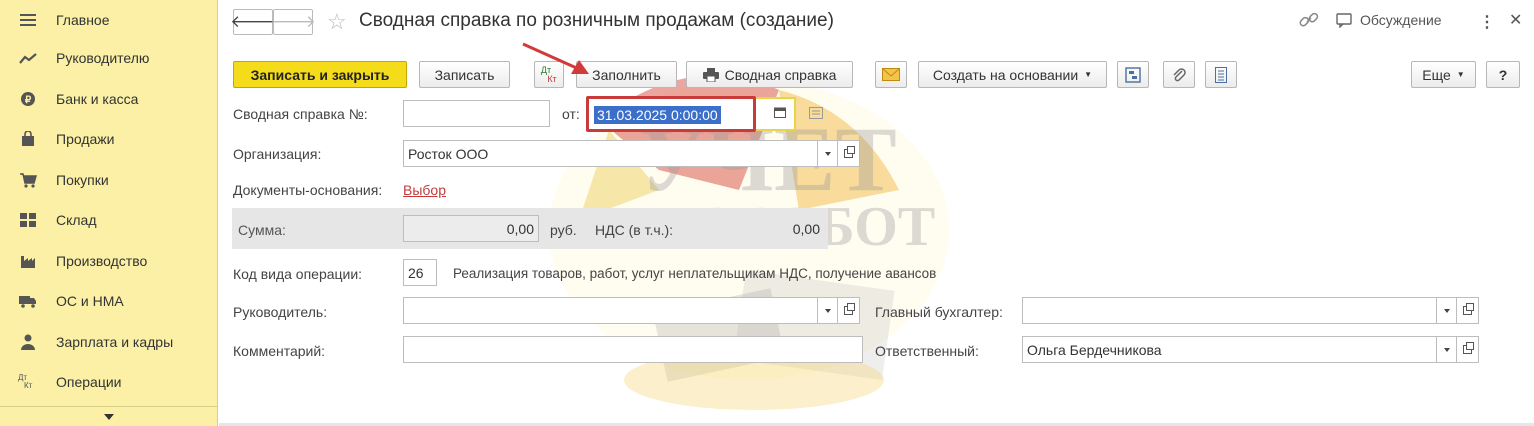  I want to click on structure-button, so click(1133, 74).